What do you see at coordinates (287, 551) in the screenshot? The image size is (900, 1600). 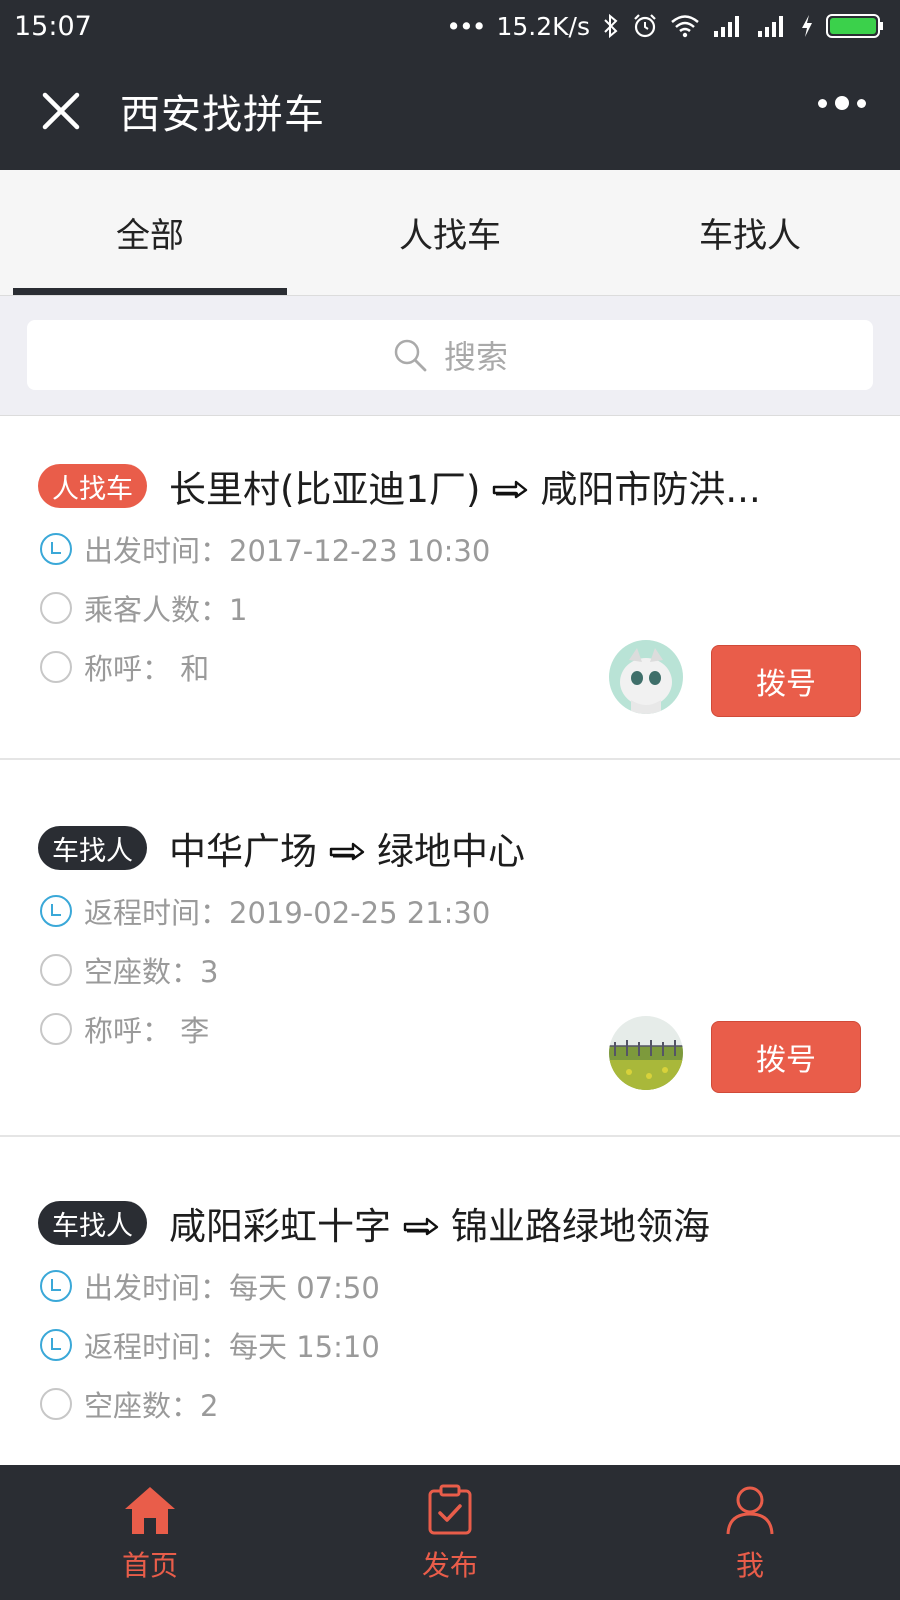 I see `info-text: 出发时间：2017-12-23 10:30` at bounding box center [287, 551].